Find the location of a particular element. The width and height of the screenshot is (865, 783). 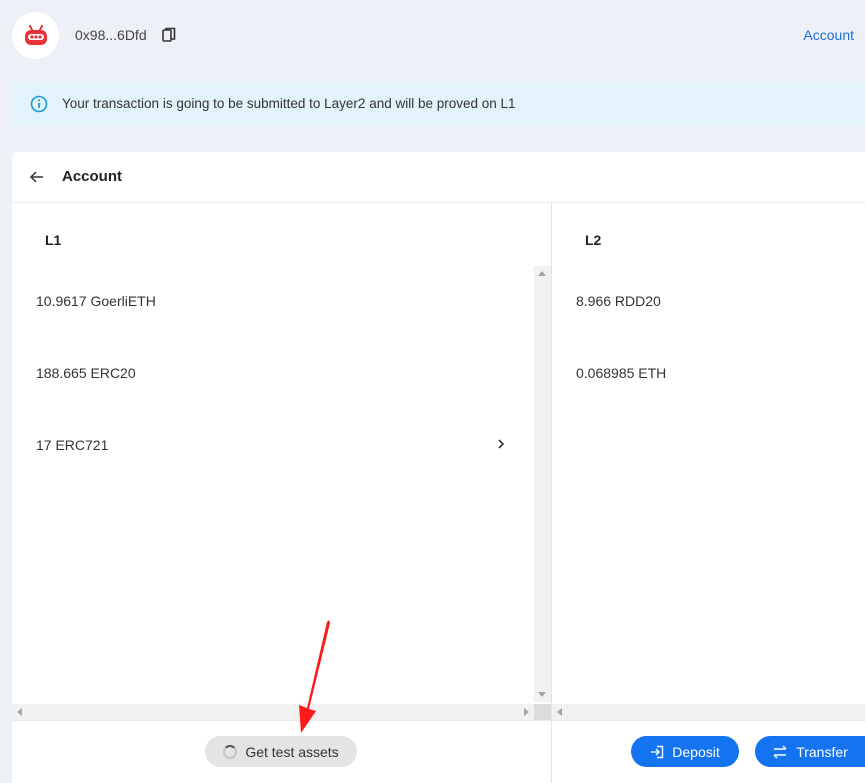

deposit-icon is located at coordinates (657, 751).